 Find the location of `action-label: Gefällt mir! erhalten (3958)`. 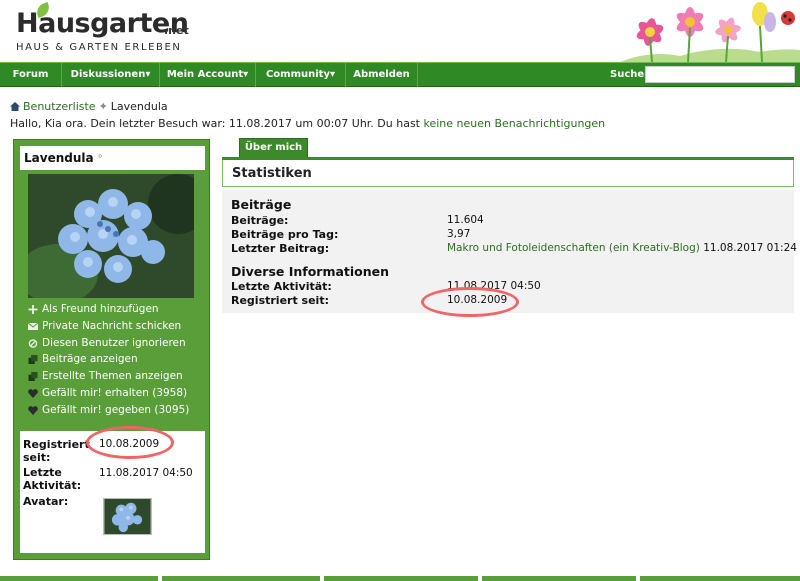

action-label: Gefällt mir! erhalten (3958) is located at coordinates (115, 392).